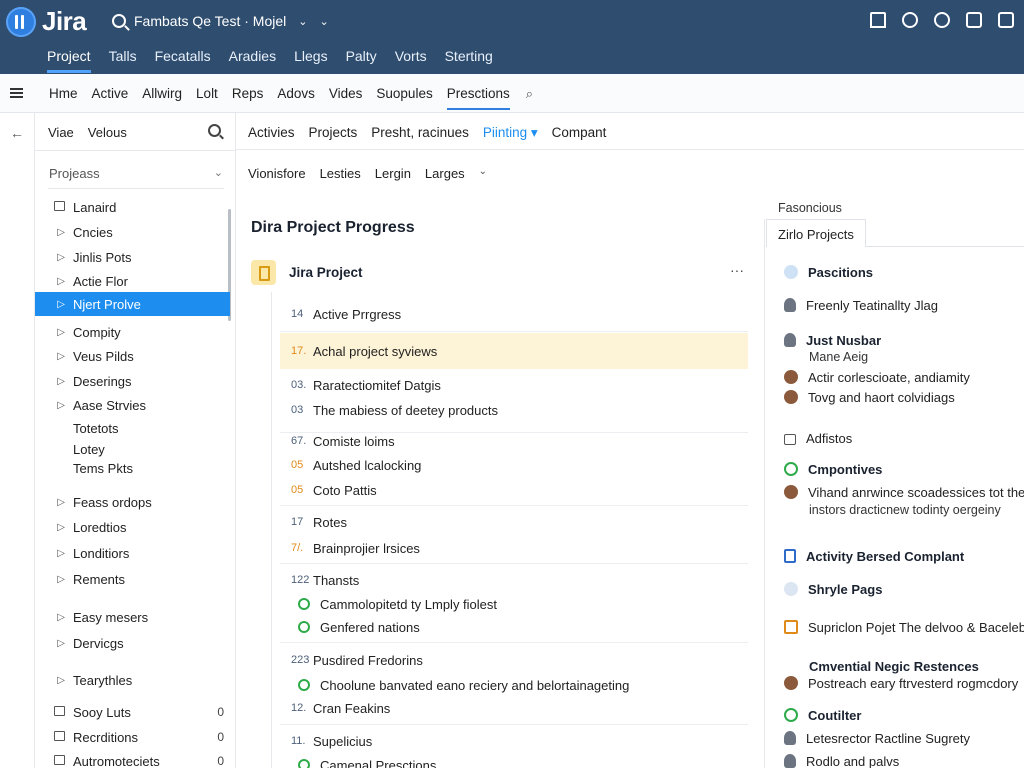 Image resolution: width=1024 pixels, height=768 pixels. I want to click on content-tab: Piinting ▾, so click(510, 133).